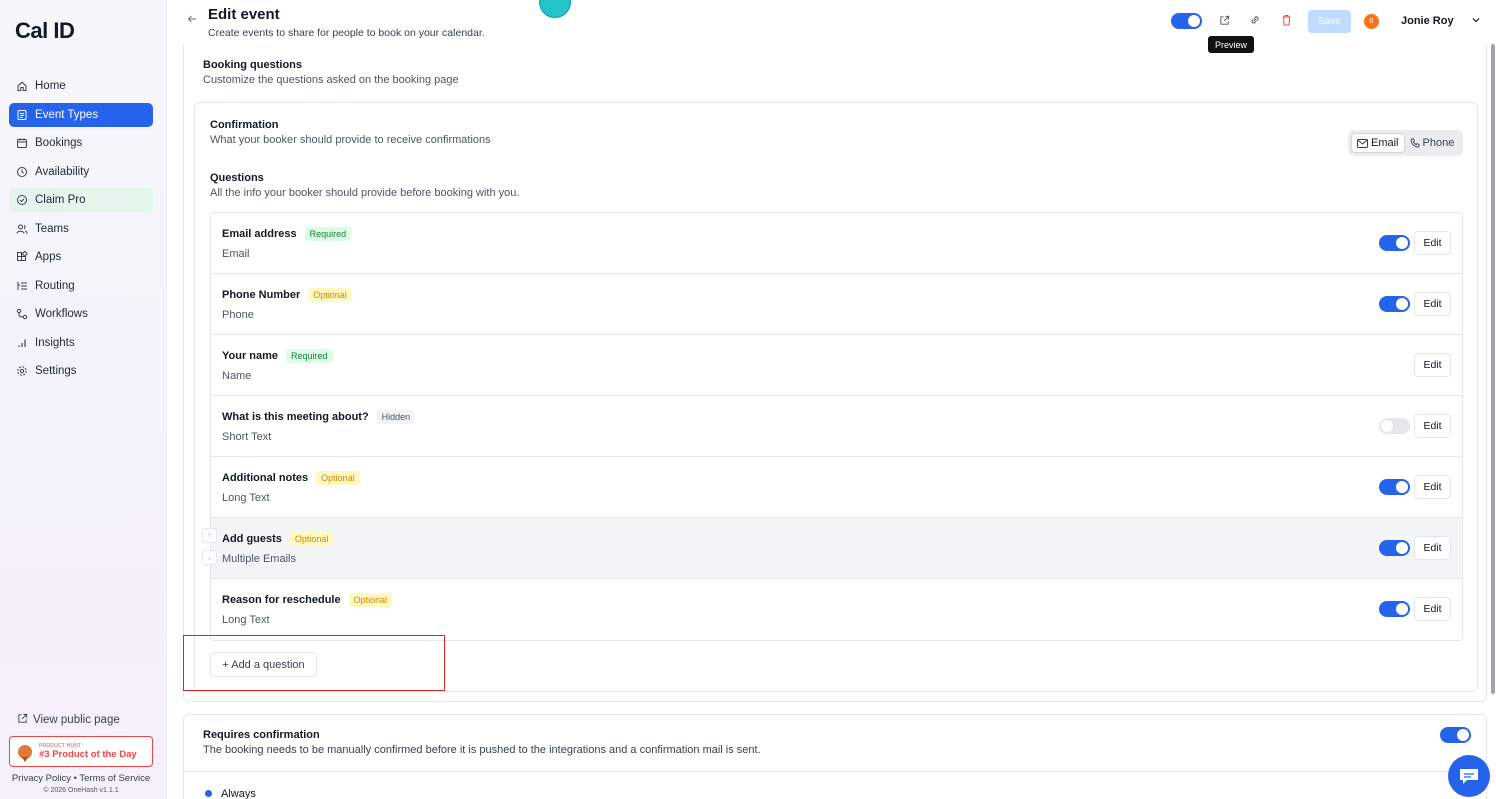  I want to click on email-option: Email, so click(1378, 143).